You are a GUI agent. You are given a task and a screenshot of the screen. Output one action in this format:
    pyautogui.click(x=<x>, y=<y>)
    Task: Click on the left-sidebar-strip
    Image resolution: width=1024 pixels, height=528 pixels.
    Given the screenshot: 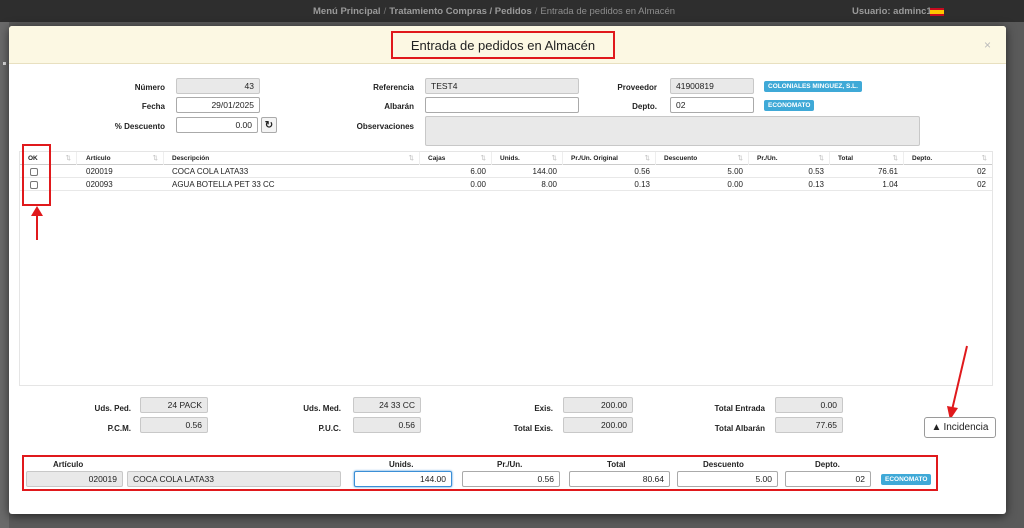 What is the action you would take?
    pyautogui.click(x=4, y=275)
    